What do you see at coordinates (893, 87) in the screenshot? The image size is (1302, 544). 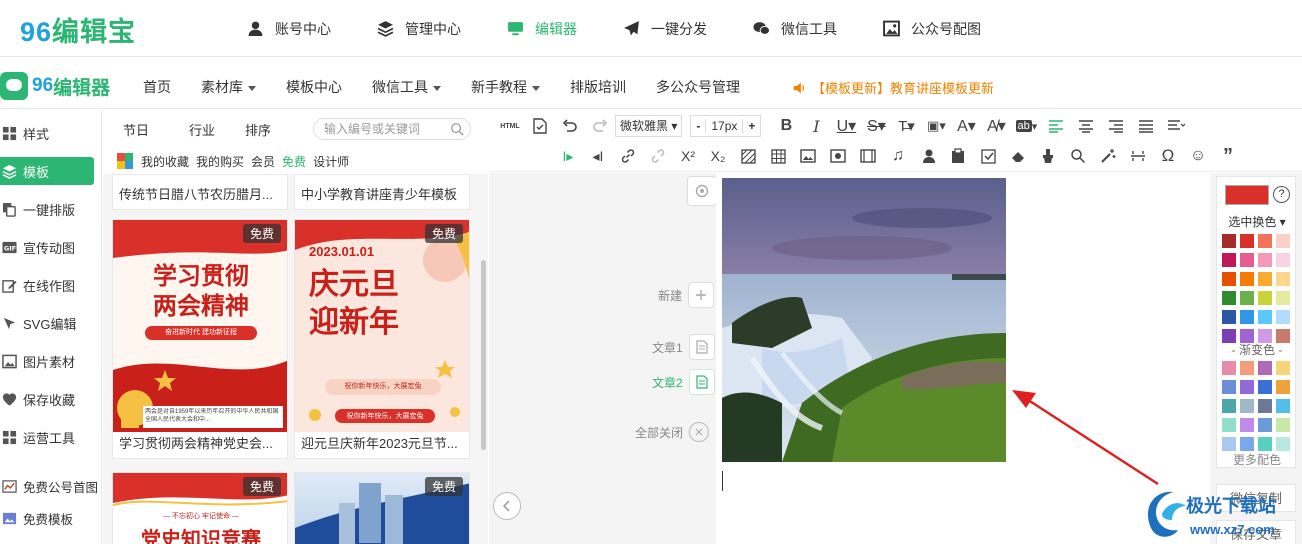 I see `update-notice: 【模板更新】教育讲座模板更新` at bounding box center [893, 87].